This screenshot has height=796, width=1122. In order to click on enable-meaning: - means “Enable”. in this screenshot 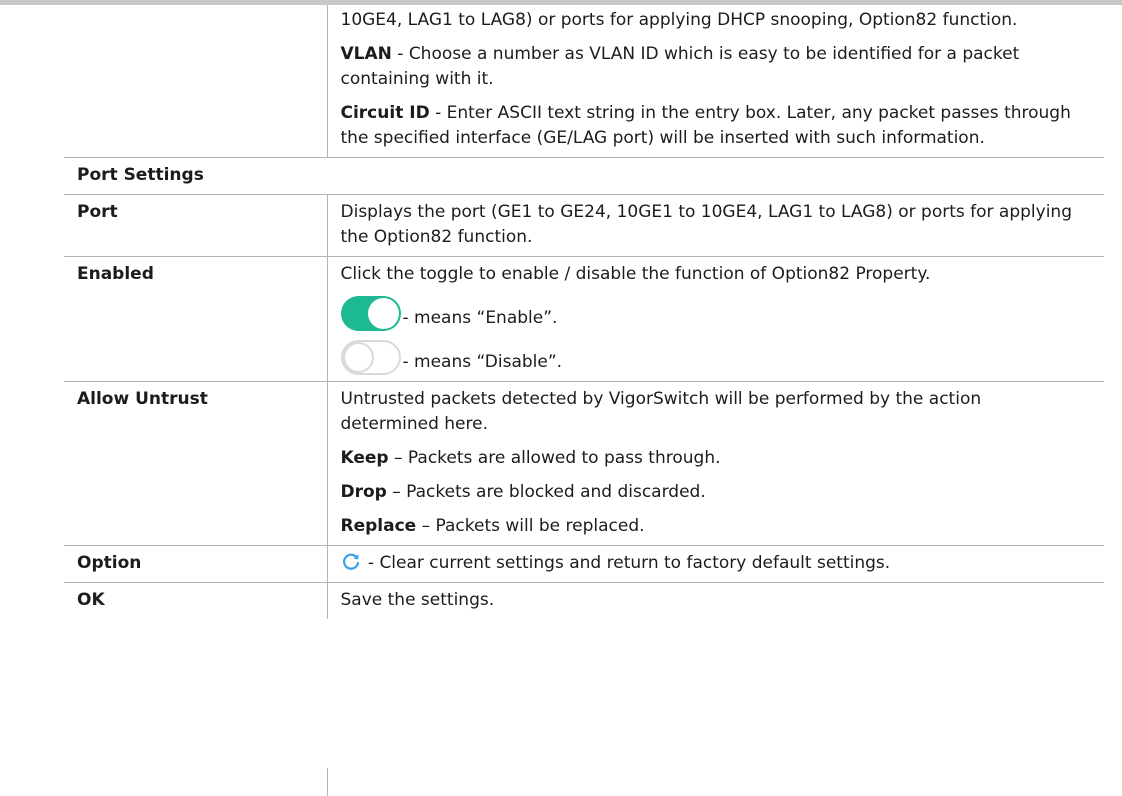, I will do `click(480, 318)`.